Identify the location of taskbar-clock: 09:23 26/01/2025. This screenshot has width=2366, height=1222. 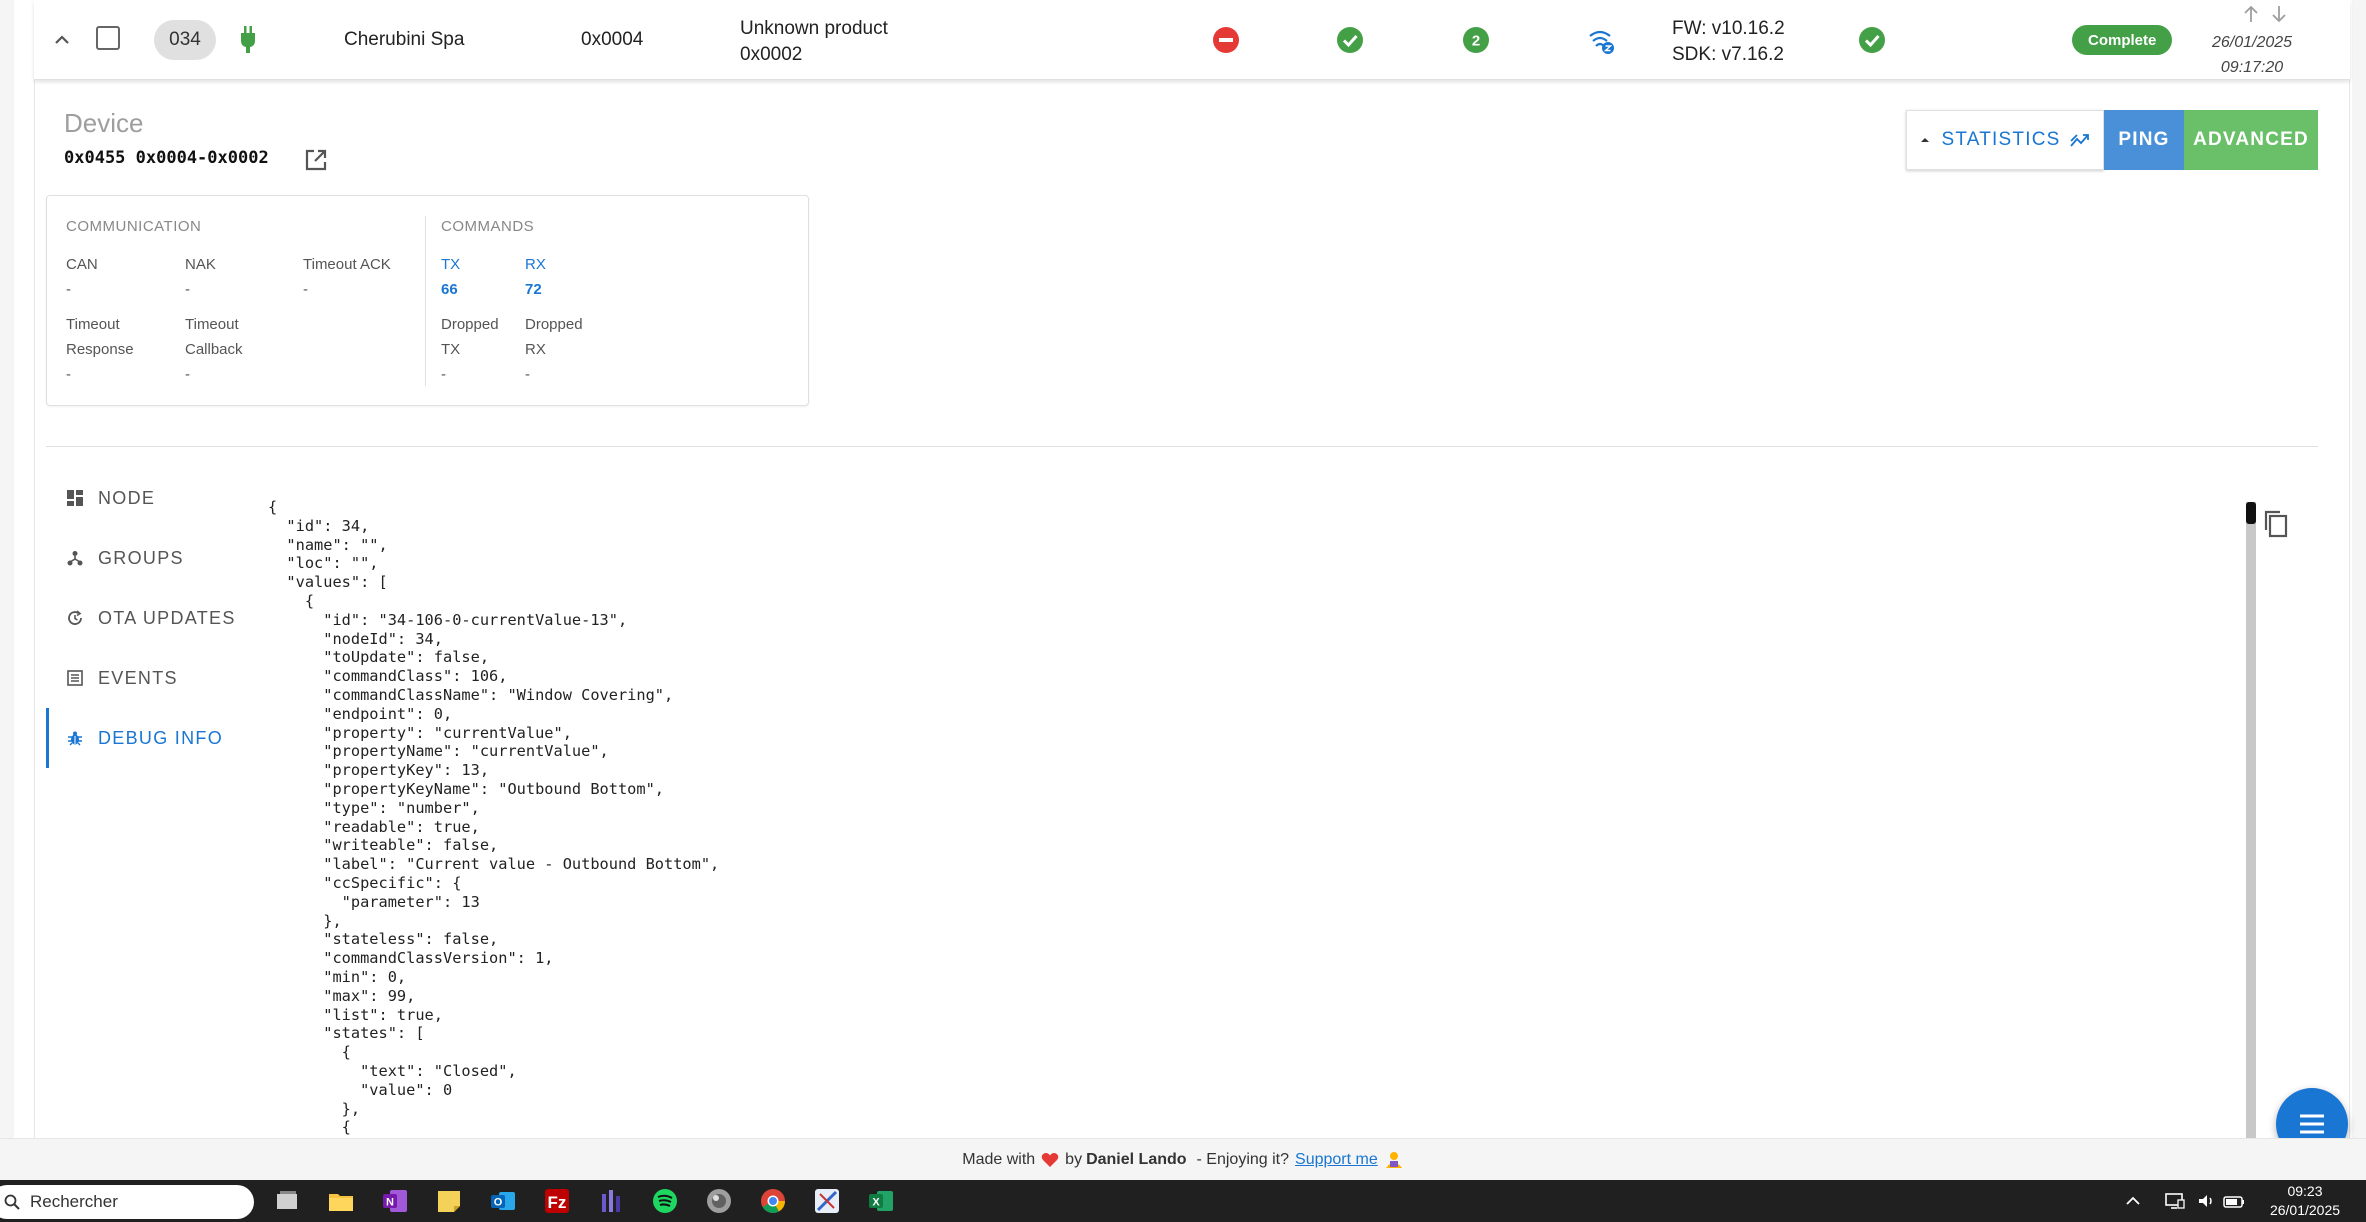
(2305, 1201).